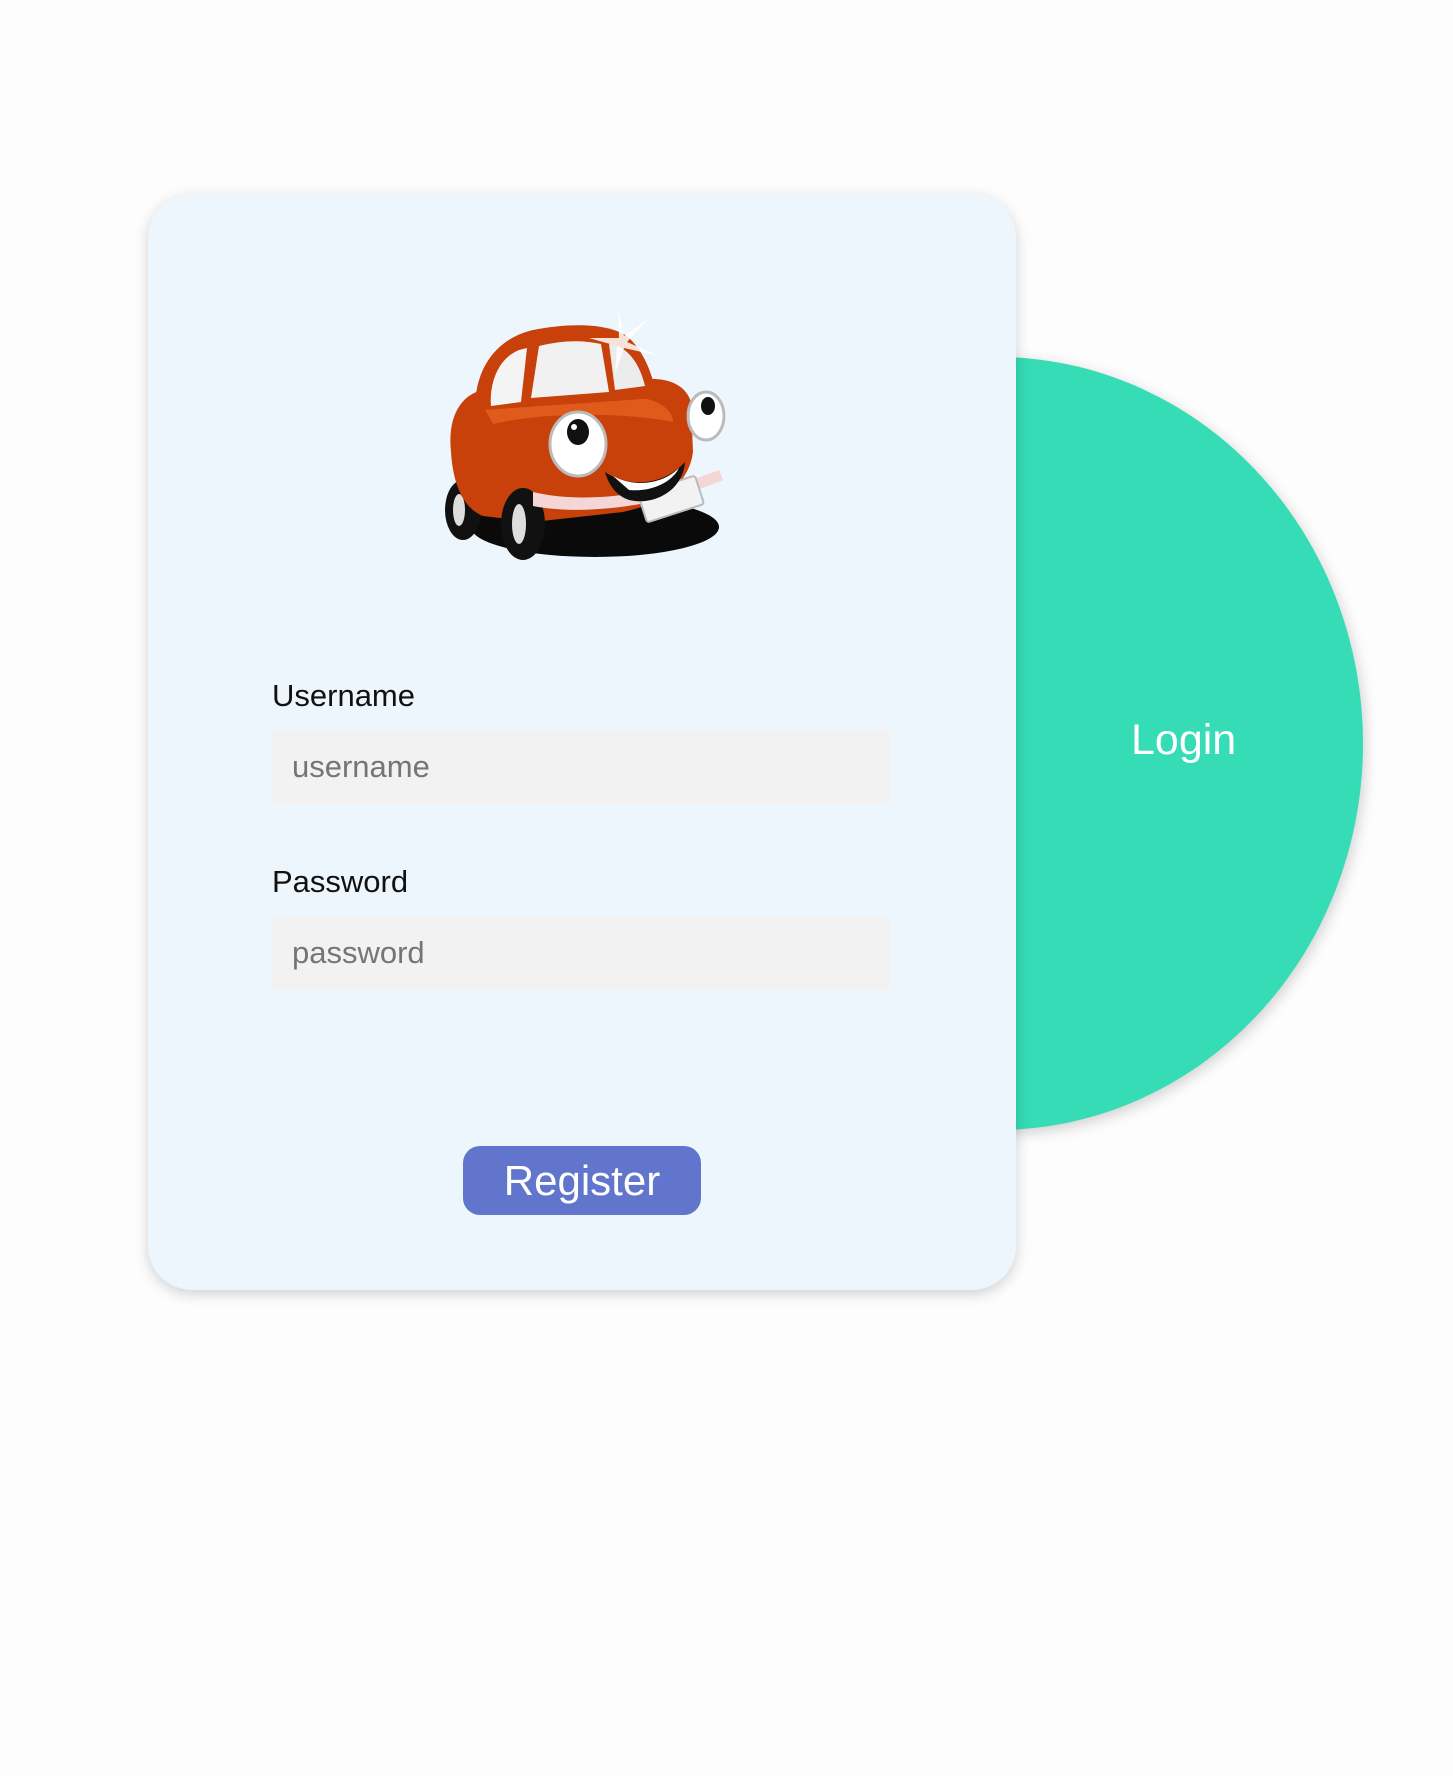 Image resolution: width=1453 pixels, height=1776 pixels. I want to click on car-mascot-logo, so click(585, 434).